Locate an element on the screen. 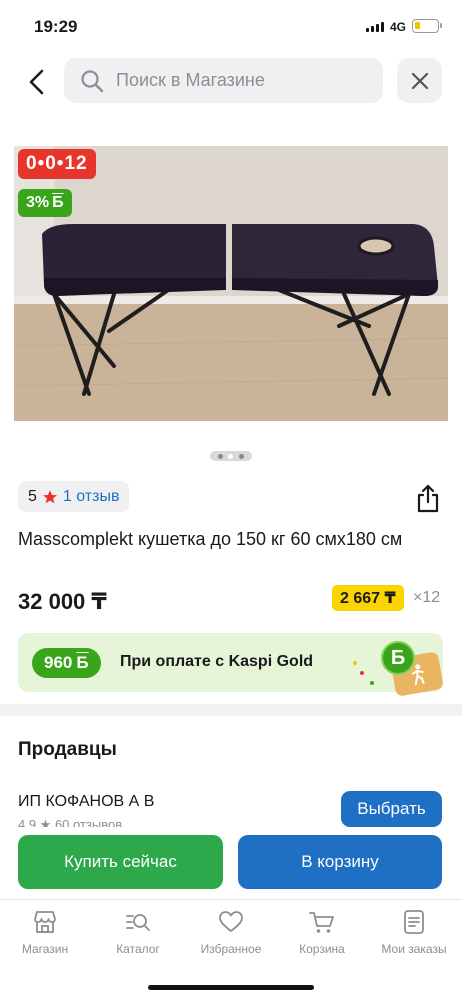  close-button is located at coordinates (419, 80).